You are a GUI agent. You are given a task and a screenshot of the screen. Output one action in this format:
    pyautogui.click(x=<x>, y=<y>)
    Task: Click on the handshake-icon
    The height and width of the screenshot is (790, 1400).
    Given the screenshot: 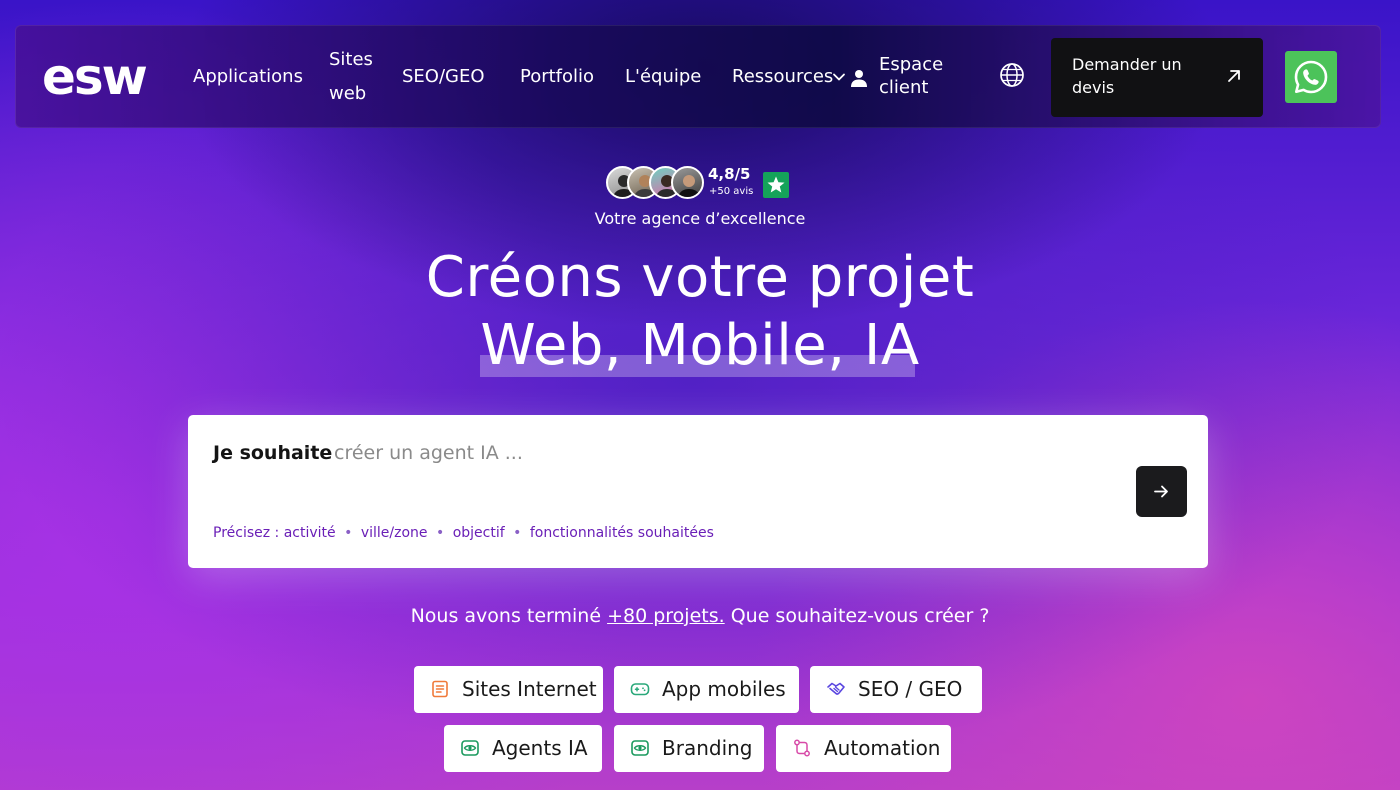 What is the action you would take?
    pyautogui.click(x=836, y=688)
    